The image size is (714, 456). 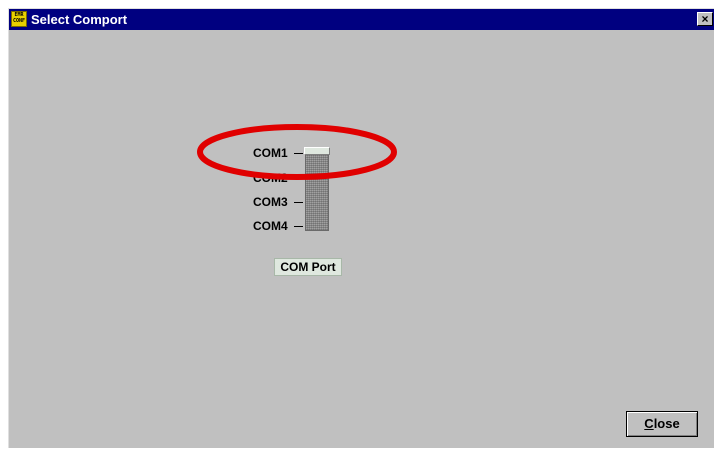 What do you see at coordinates (79, 19) in the screenshot?
I see `window-title: Select Comport` at bounding box center [79, 19].